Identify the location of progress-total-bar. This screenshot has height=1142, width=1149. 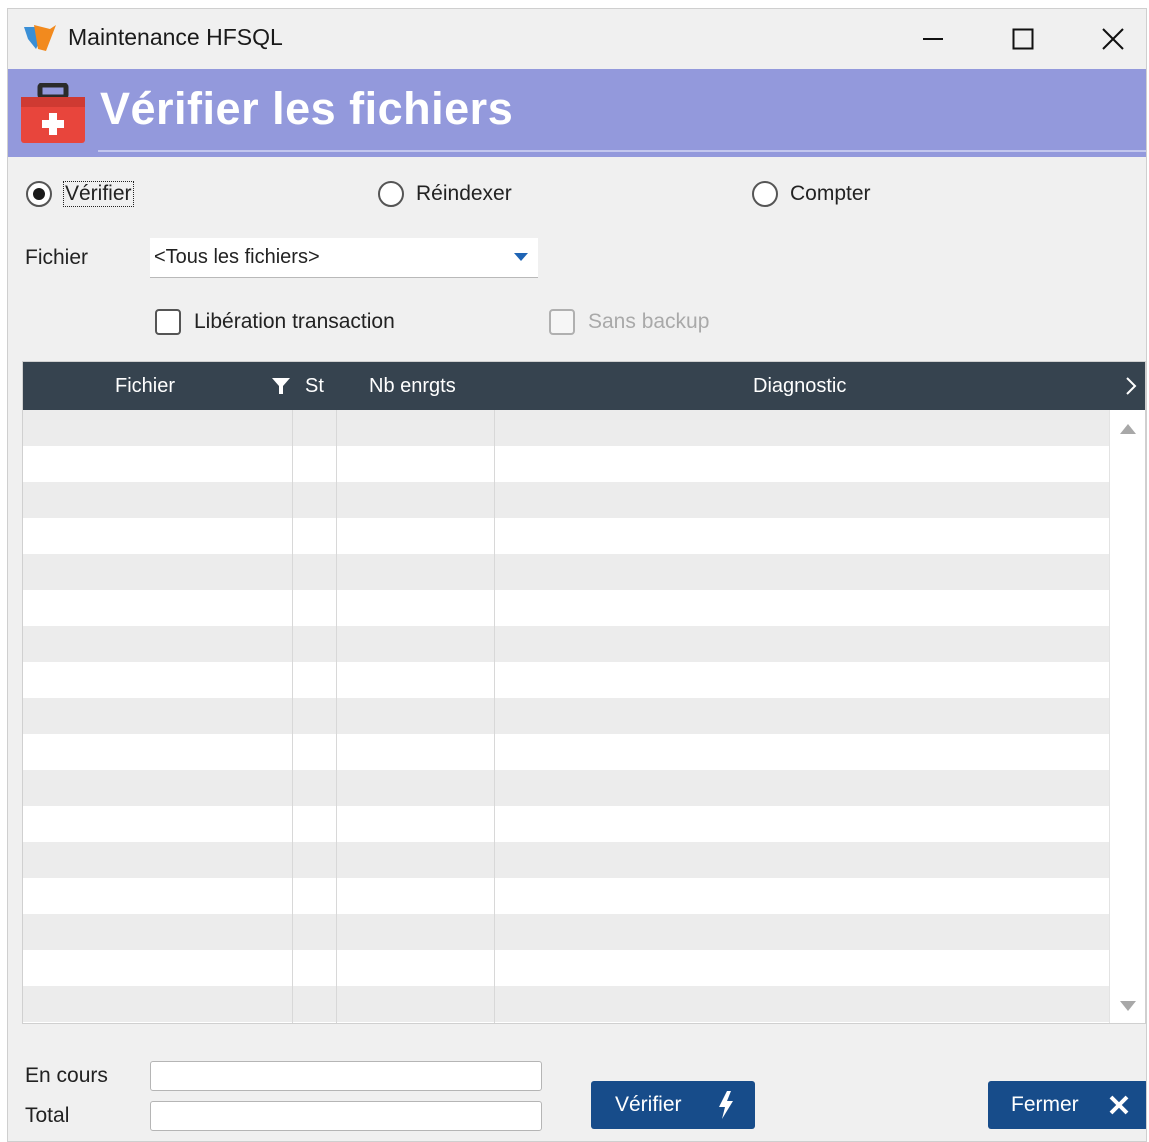
(346, 1116).